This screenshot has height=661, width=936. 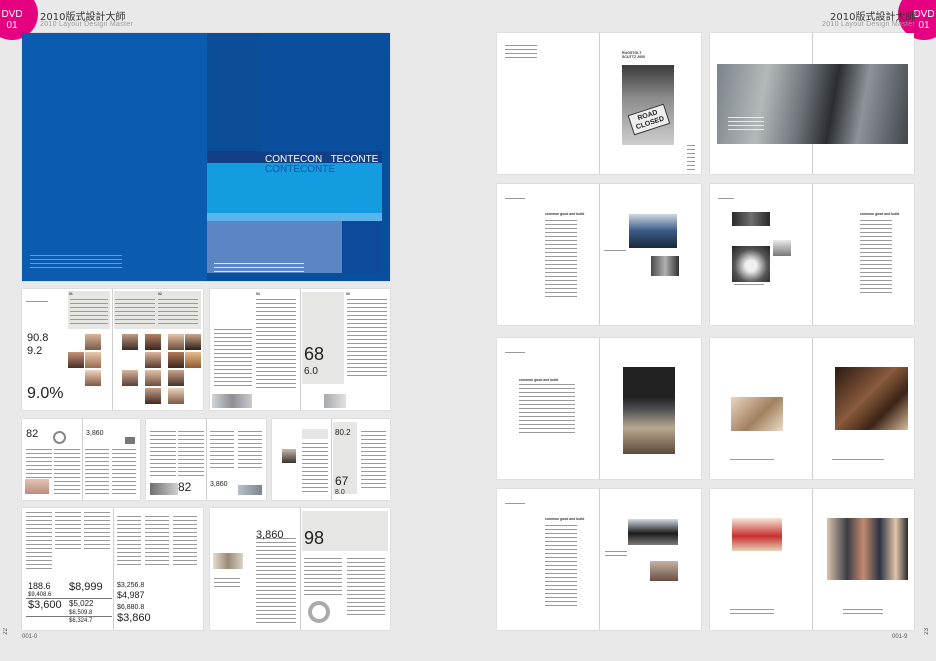 What do you see at coordinates (259, 267) in the screenshot?
I see `cover-caption-right` at bounding box center [259, 267].